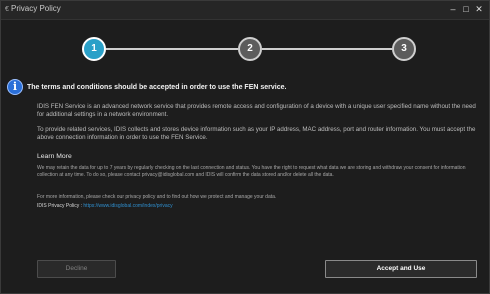 The height and width of the screenshot is (294, 490). I want to click on window-title: Privacy Policy, so click(36, 8).